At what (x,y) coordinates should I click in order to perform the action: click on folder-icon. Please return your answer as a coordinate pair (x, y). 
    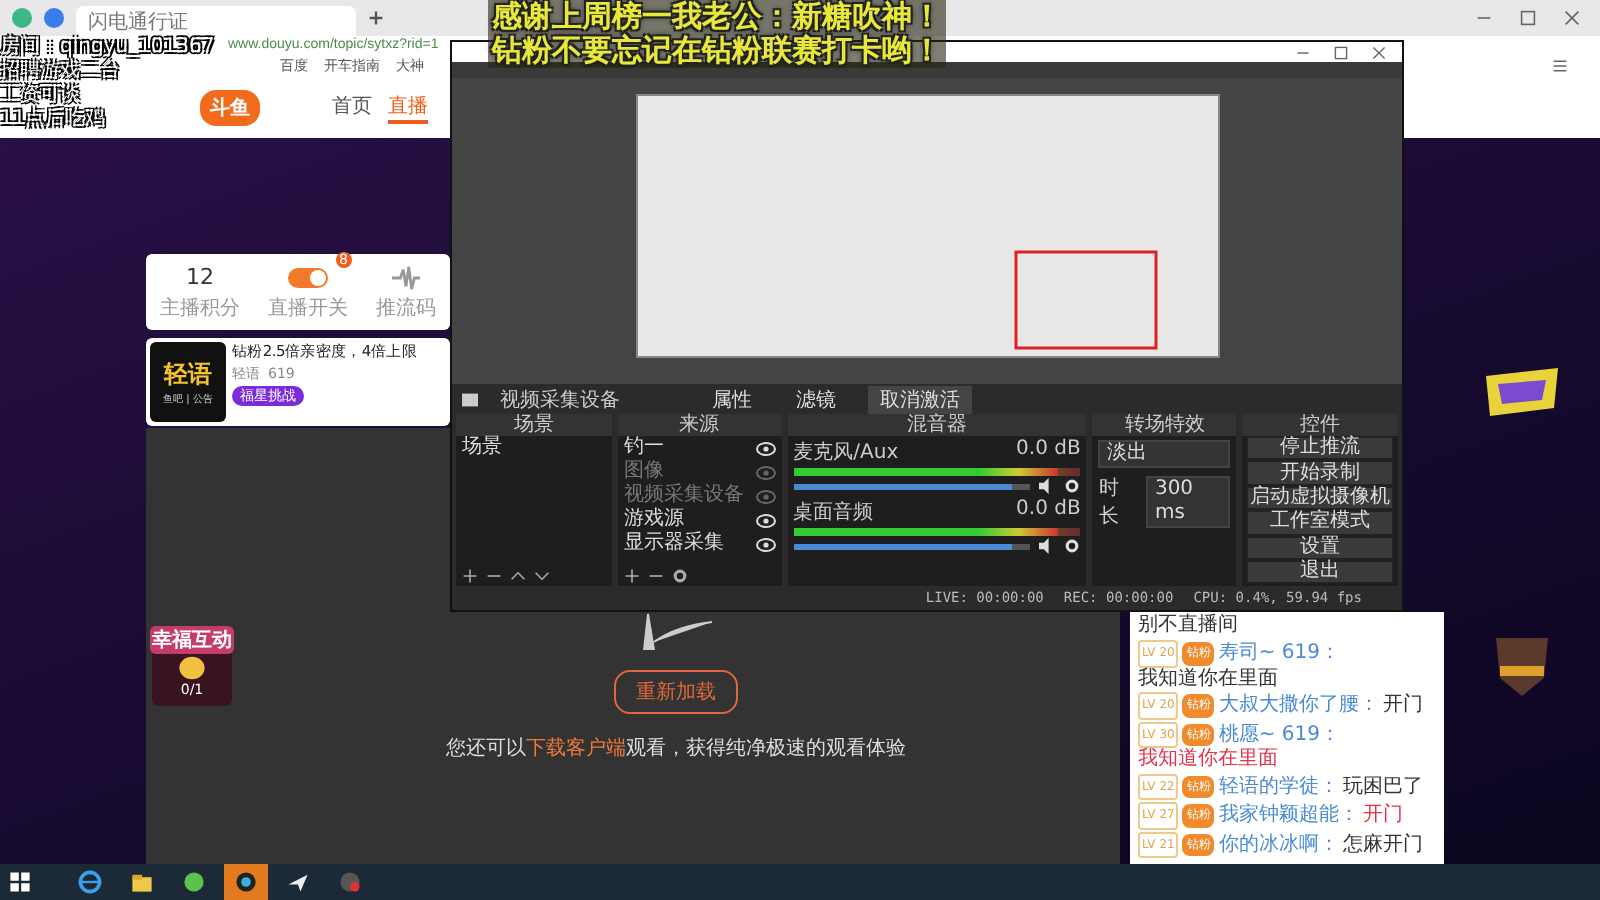
    Looking at the image, I should click on (142, 882).